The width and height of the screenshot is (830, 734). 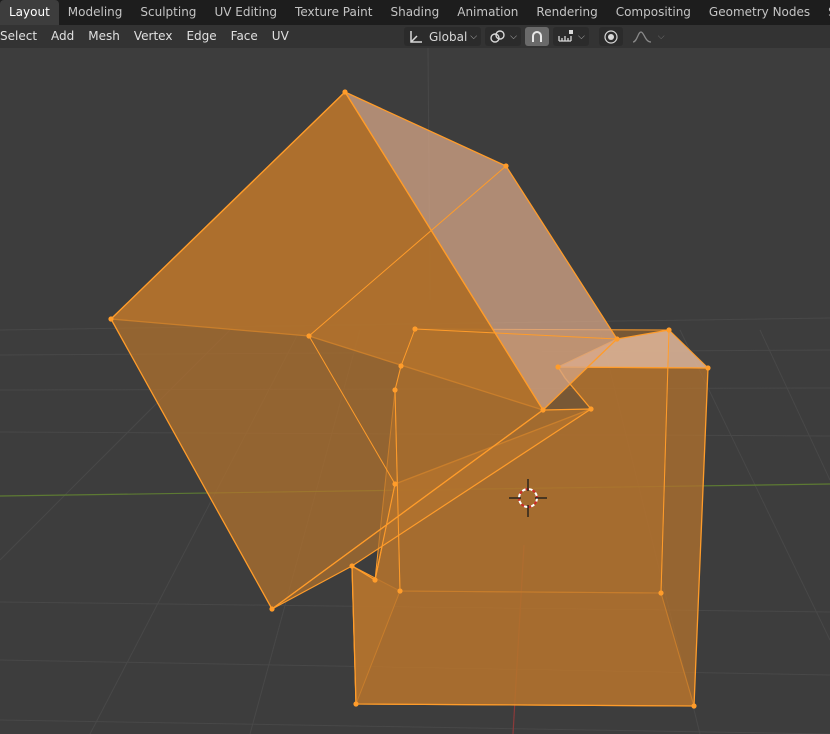 I want to click on snap-toggle, so click(x=536, y=36).